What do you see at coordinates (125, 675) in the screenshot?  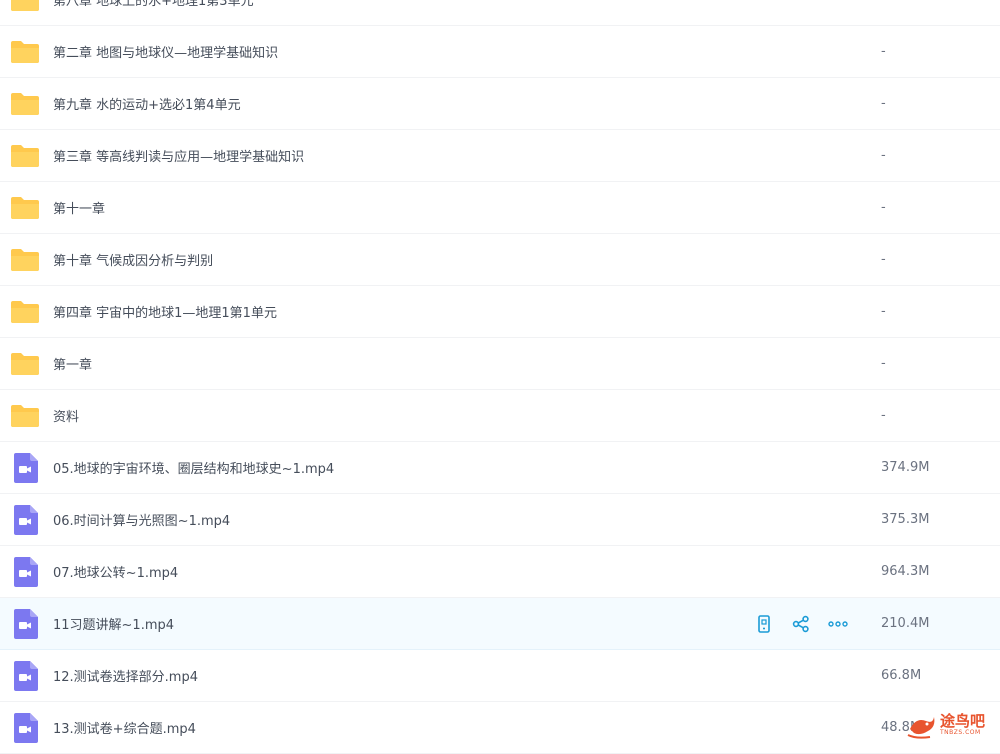 I see `file-name: 12.测试卷选择部分.mp4` at bounding box center [125, 675].